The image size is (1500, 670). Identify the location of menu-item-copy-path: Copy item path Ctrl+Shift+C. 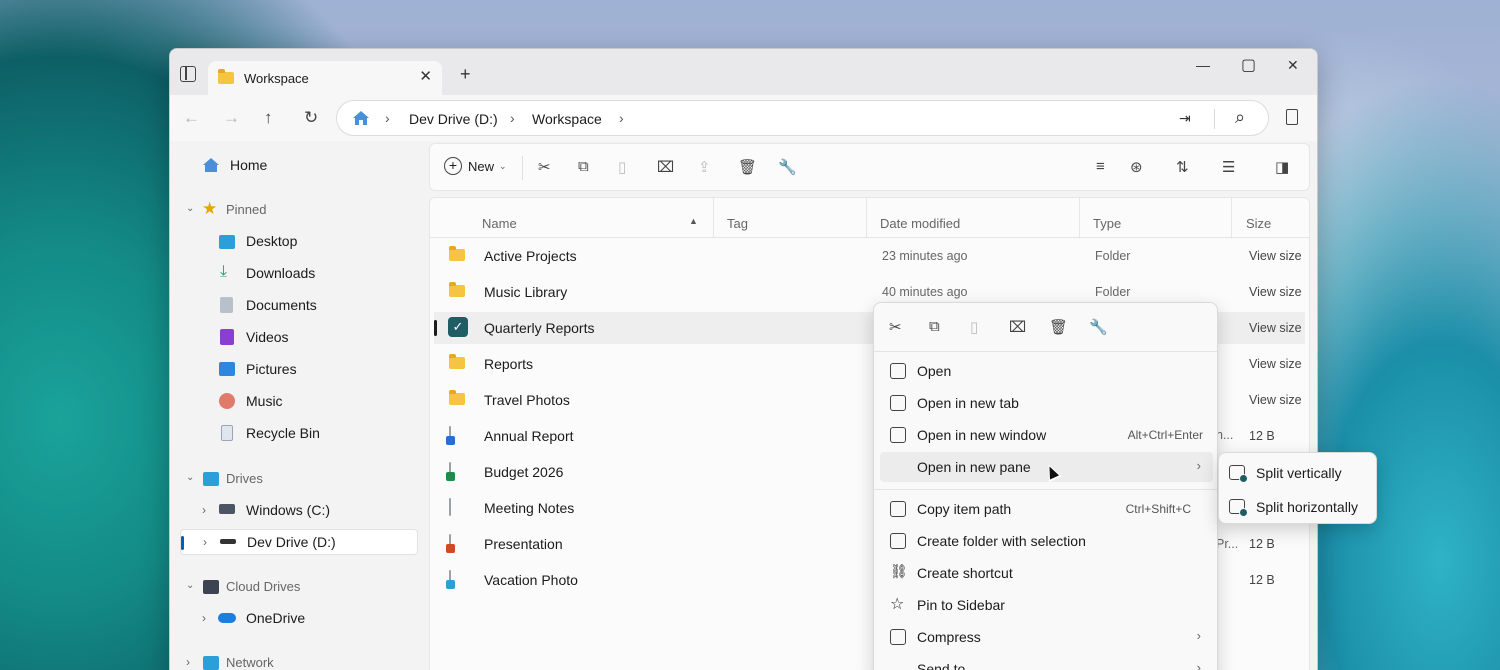
(1046, 509).